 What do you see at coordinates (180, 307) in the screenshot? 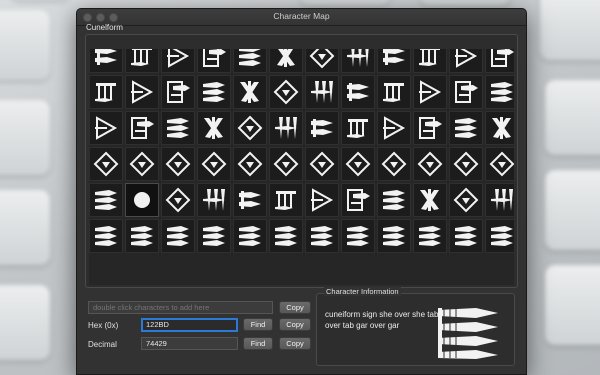
I see `add-characters-field` at bounding box center [180, 307].